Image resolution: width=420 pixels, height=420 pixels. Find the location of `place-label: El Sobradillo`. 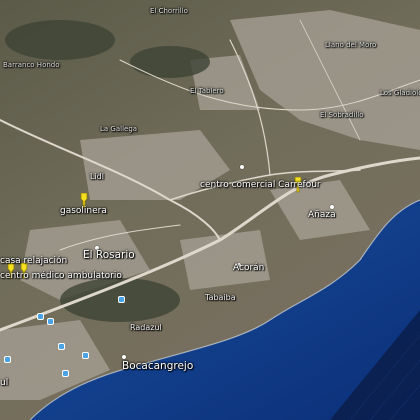

place-label: El Sobradillo is located at coordinates (342, 115).